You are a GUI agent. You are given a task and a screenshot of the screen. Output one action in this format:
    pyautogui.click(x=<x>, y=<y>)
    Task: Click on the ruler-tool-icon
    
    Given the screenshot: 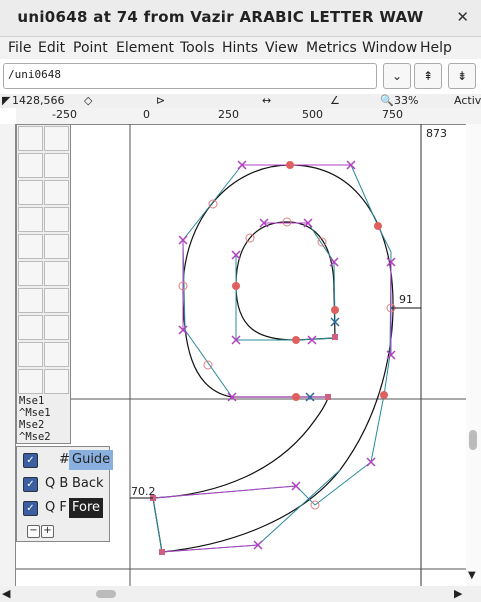 What is the action you would take?
    pyautogui.click(x=56, y=192)
    